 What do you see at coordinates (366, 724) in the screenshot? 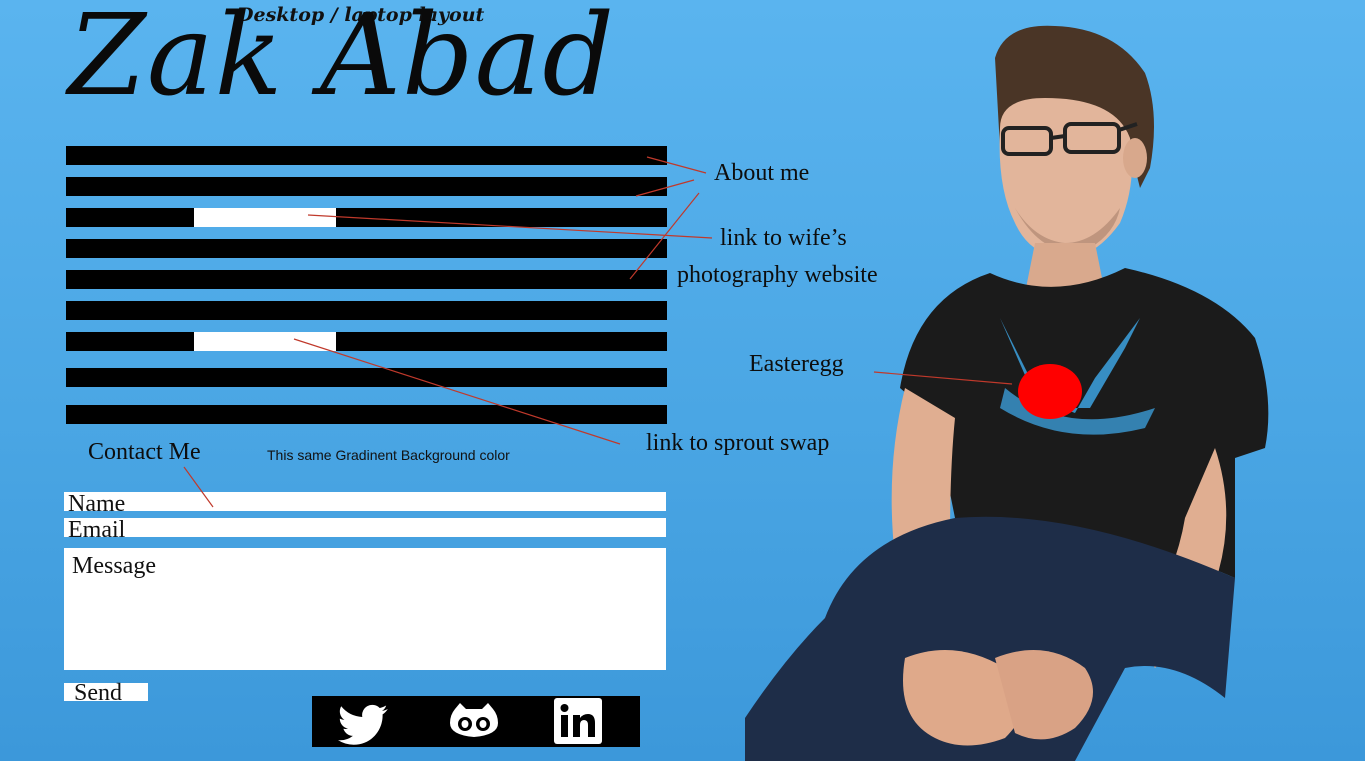
I see `twitter-icon` at bounding box center [366, 724].